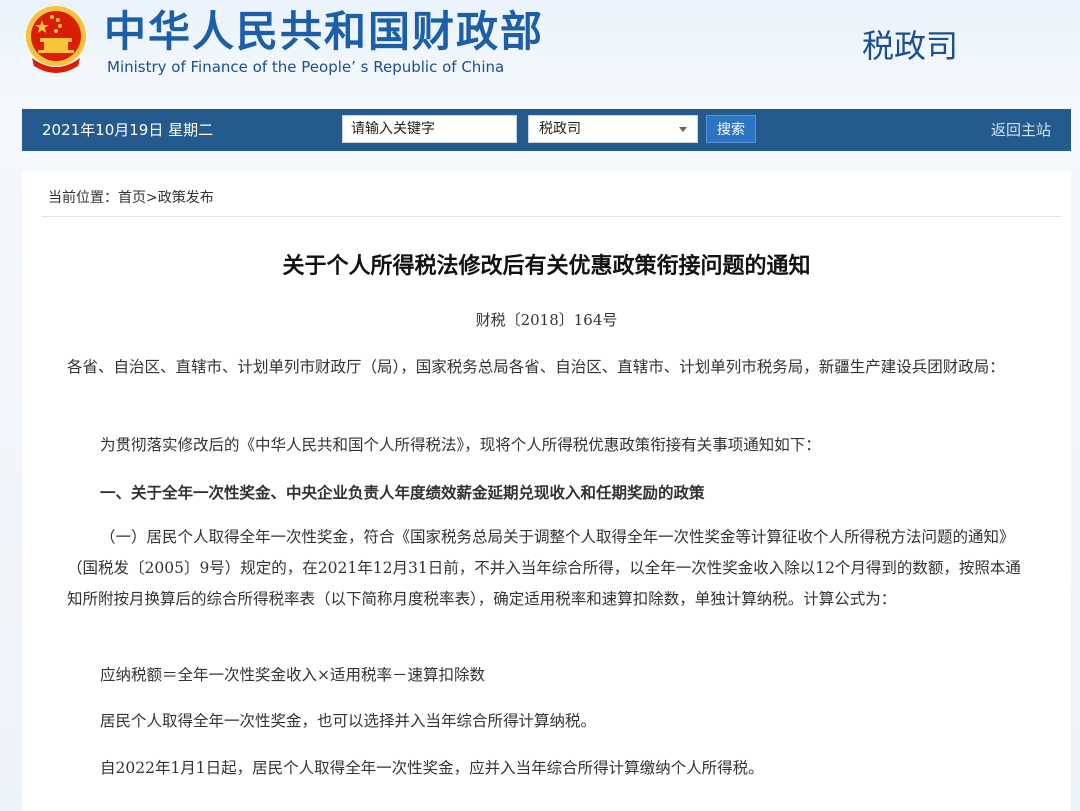 This screenshot has height=811, width=1080. Describe the element at coordinates (731, 129) in the screenshot. I see `search-button: 搜索` at that location.